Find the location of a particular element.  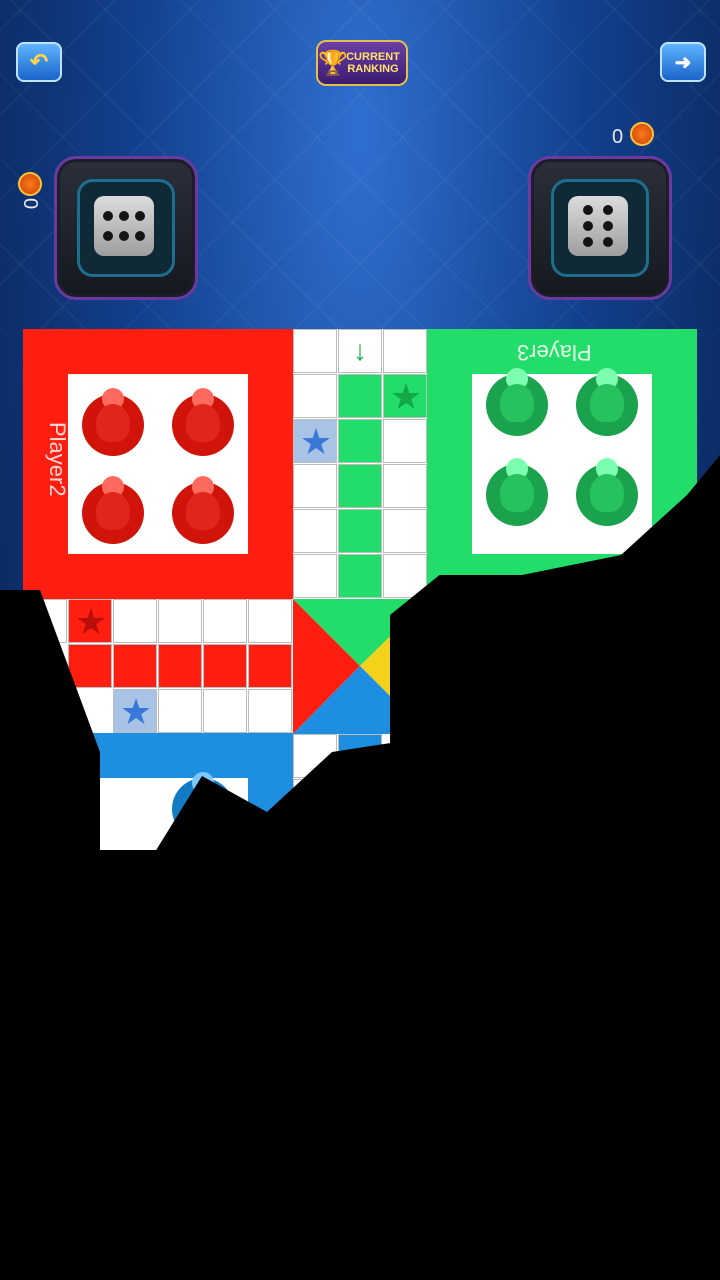

red-home: Player2 is located at coordinates (158, 464).